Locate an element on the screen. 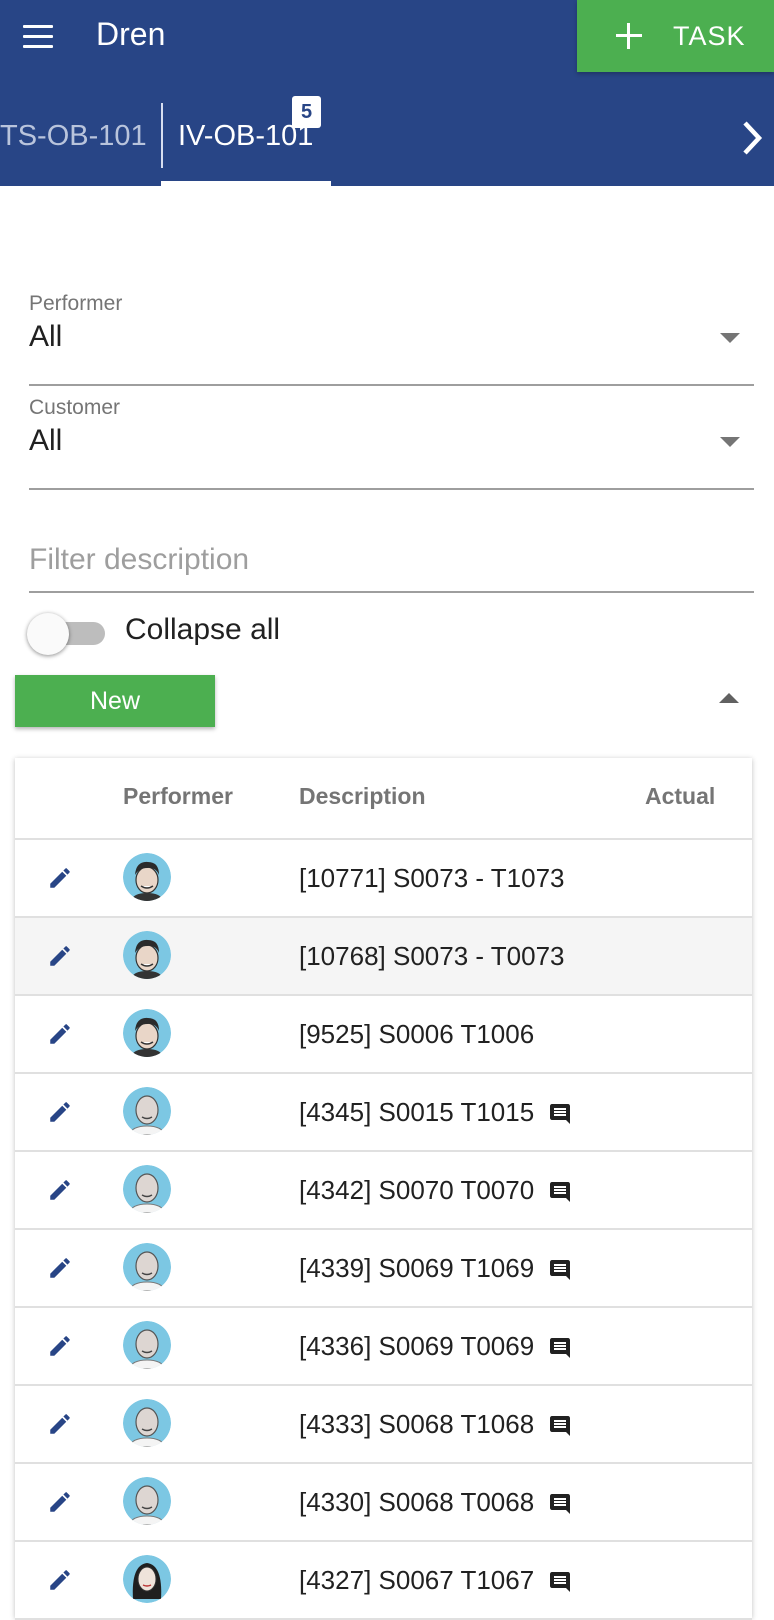  task-description: [4345] S0015 T1015 is located at coordinates (417, 1112).